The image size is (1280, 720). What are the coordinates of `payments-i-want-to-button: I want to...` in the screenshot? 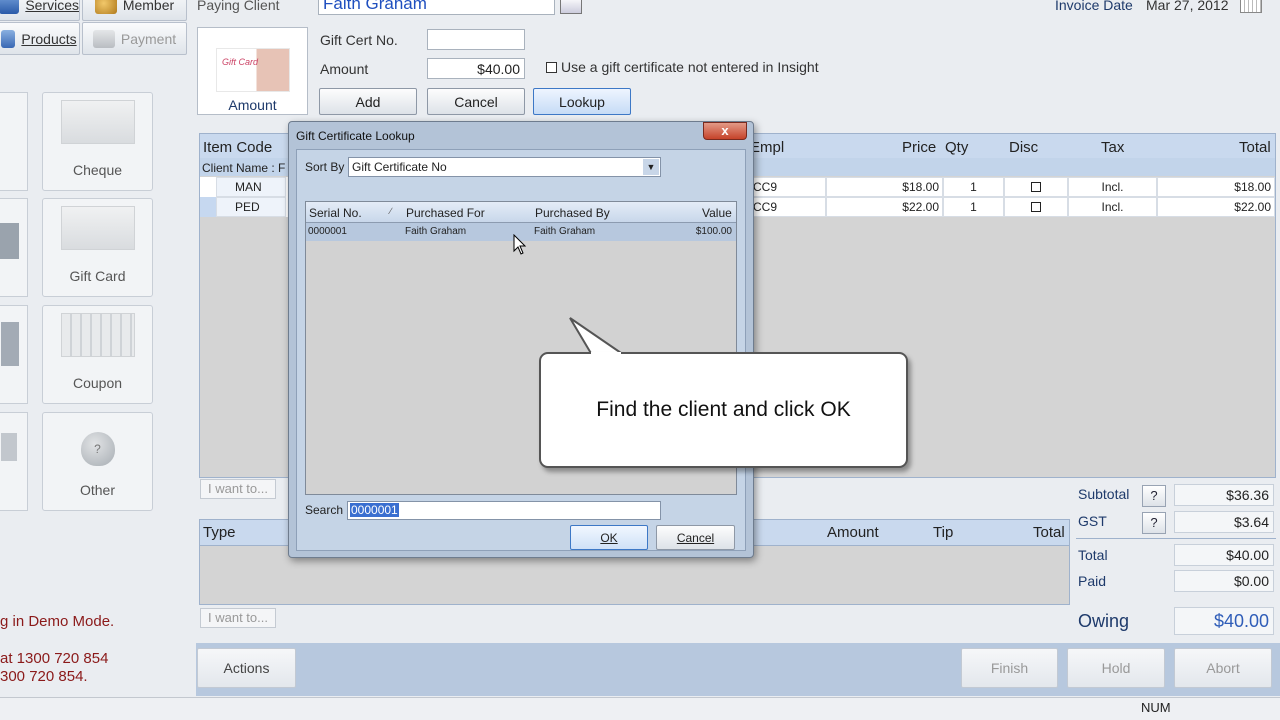 It's located at (238, 618).